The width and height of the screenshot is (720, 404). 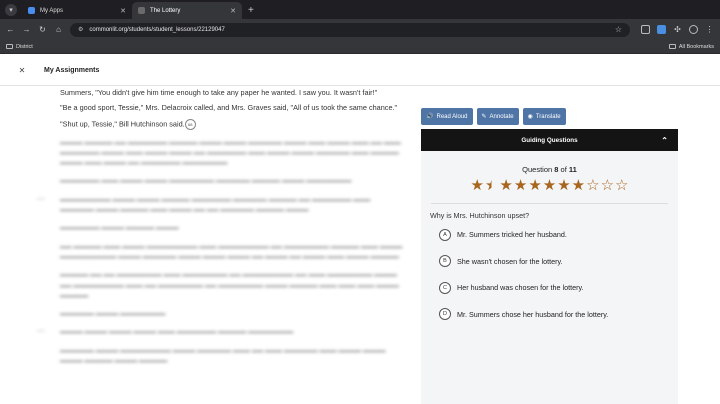 What do you see at coordinates (645, 29) in the screenshot?
I see `extension-shield-icon` at bounding box center [645, 29].